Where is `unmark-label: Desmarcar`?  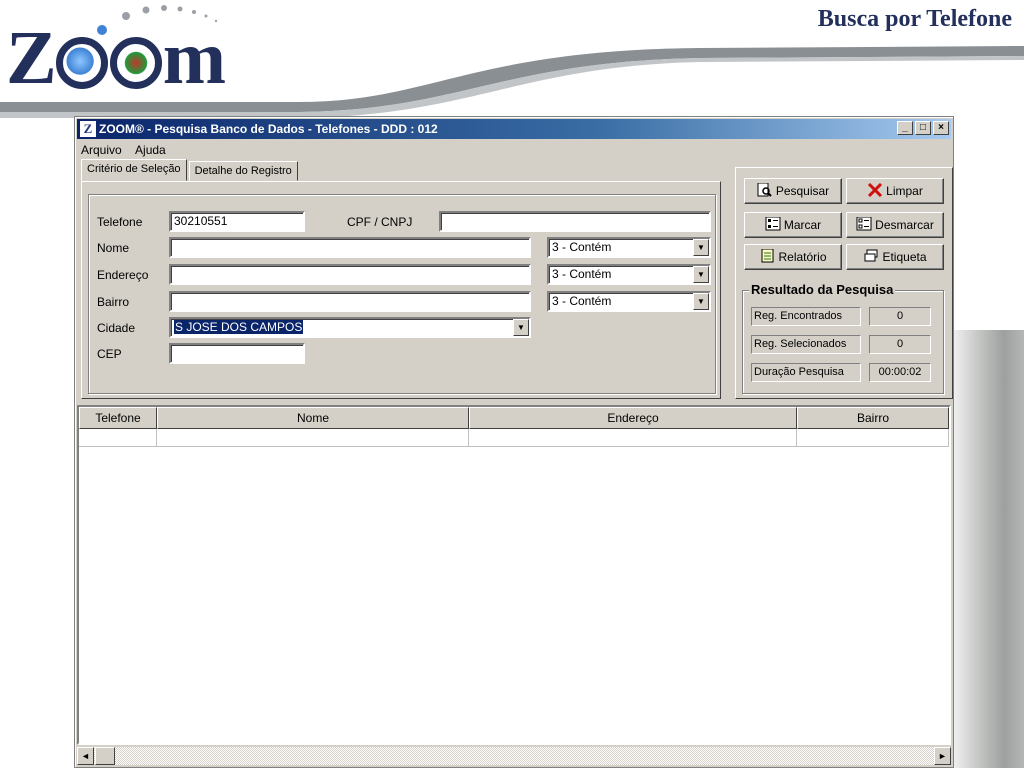
unmark-label: Desmarcar is located at coordinates (904, 225).